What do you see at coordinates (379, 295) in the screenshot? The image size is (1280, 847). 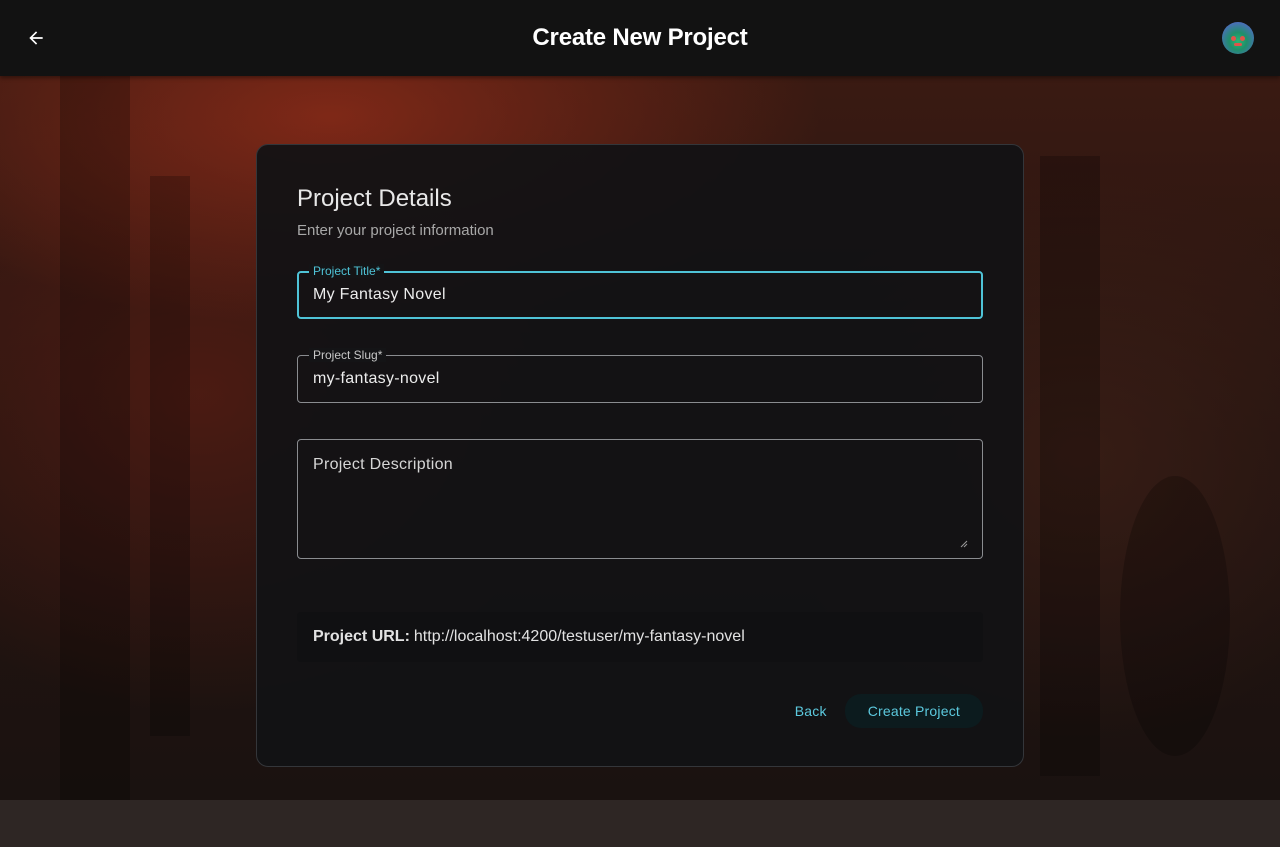 I see `project-title-input: My Fantasy Novel` at bounding box center [379, 295].